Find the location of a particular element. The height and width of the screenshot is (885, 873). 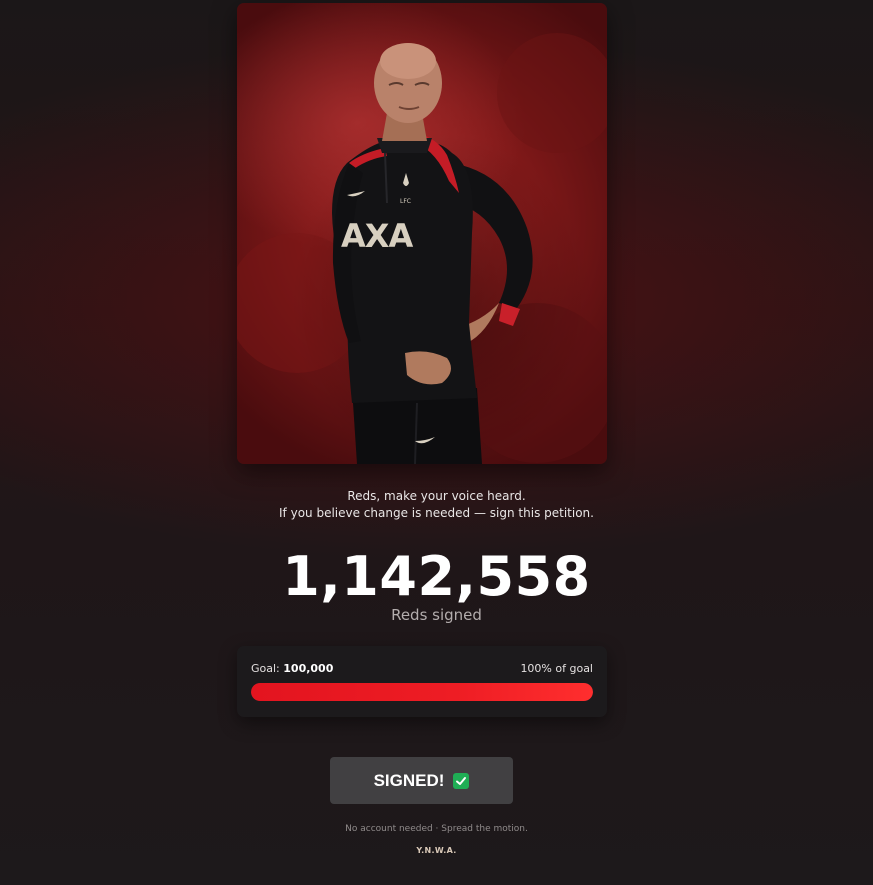

check-mark-icon is located at coordinates (461, 780).